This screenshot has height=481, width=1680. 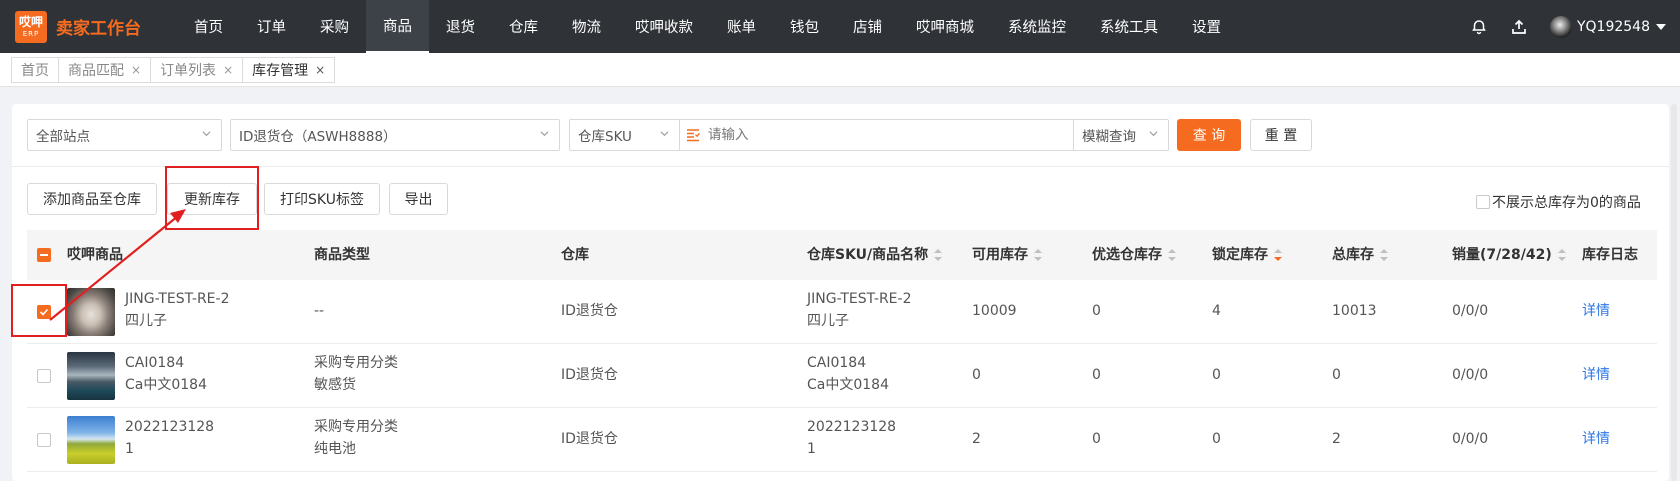 I want to click on site-select-value: 全部站点, so click(x=63, y=137).